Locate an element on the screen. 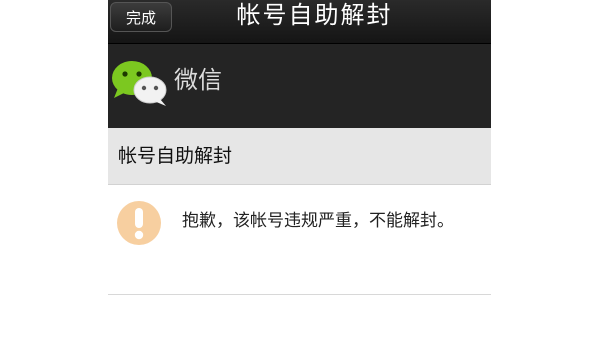  message-text: 抱歉，该帐号违规严重，不能解封。 is located at coordinates (318, 221).